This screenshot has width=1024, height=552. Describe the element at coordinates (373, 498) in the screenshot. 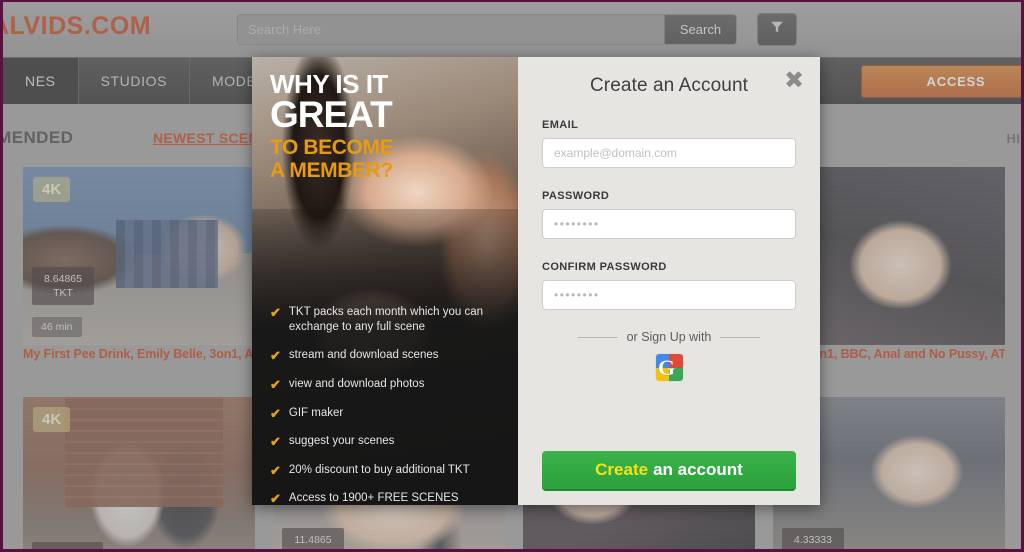

I see `feature-label: Access to 1900+ FREE SCENES` at that location.